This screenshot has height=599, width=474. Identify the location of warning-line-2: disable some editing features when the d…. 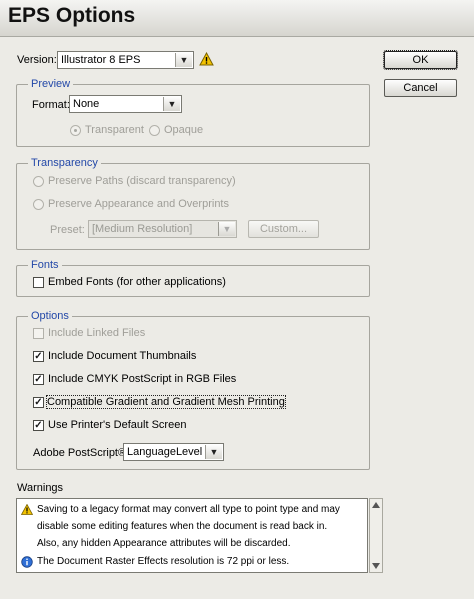
(182, 526).